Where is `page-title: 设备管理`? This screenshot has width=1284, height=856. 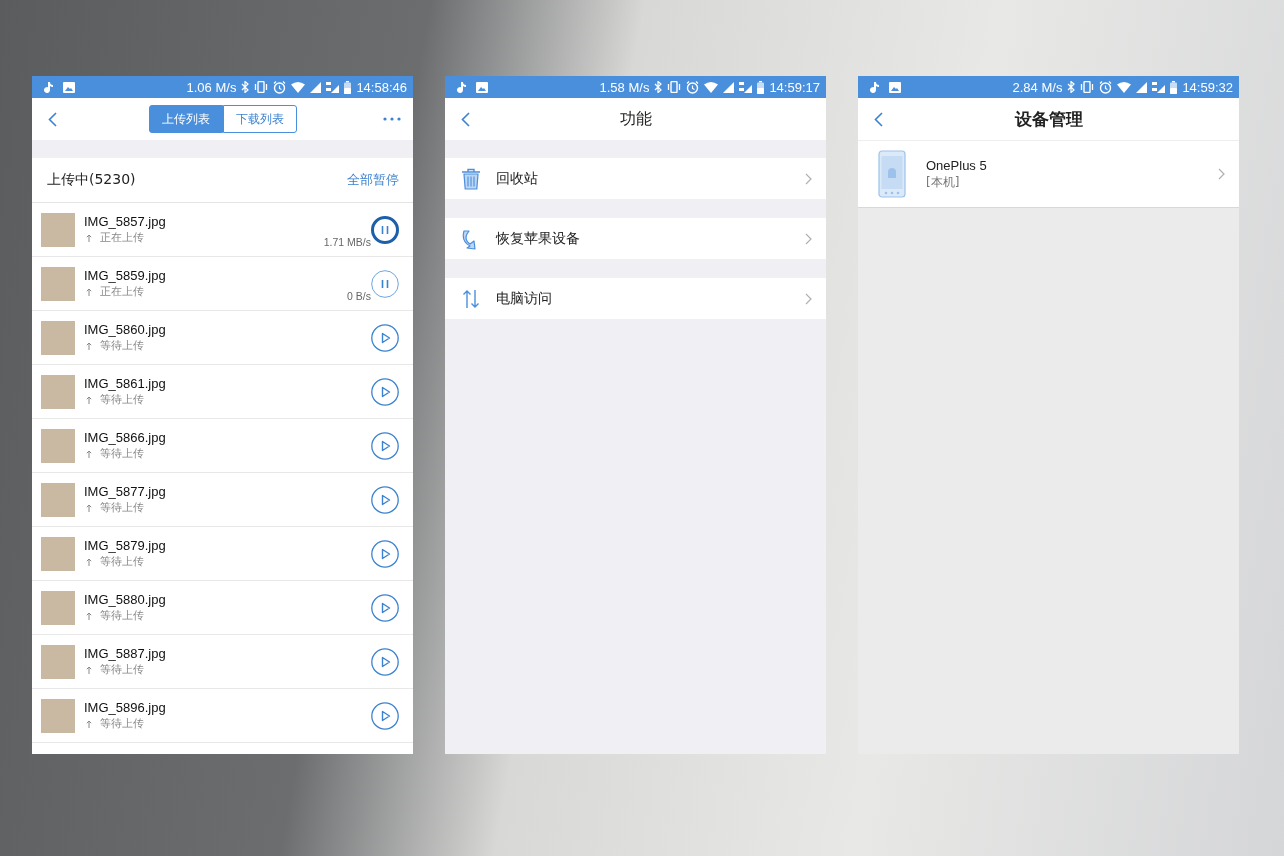 page-title: 设备管理 is located at coordinates (1048, 119).